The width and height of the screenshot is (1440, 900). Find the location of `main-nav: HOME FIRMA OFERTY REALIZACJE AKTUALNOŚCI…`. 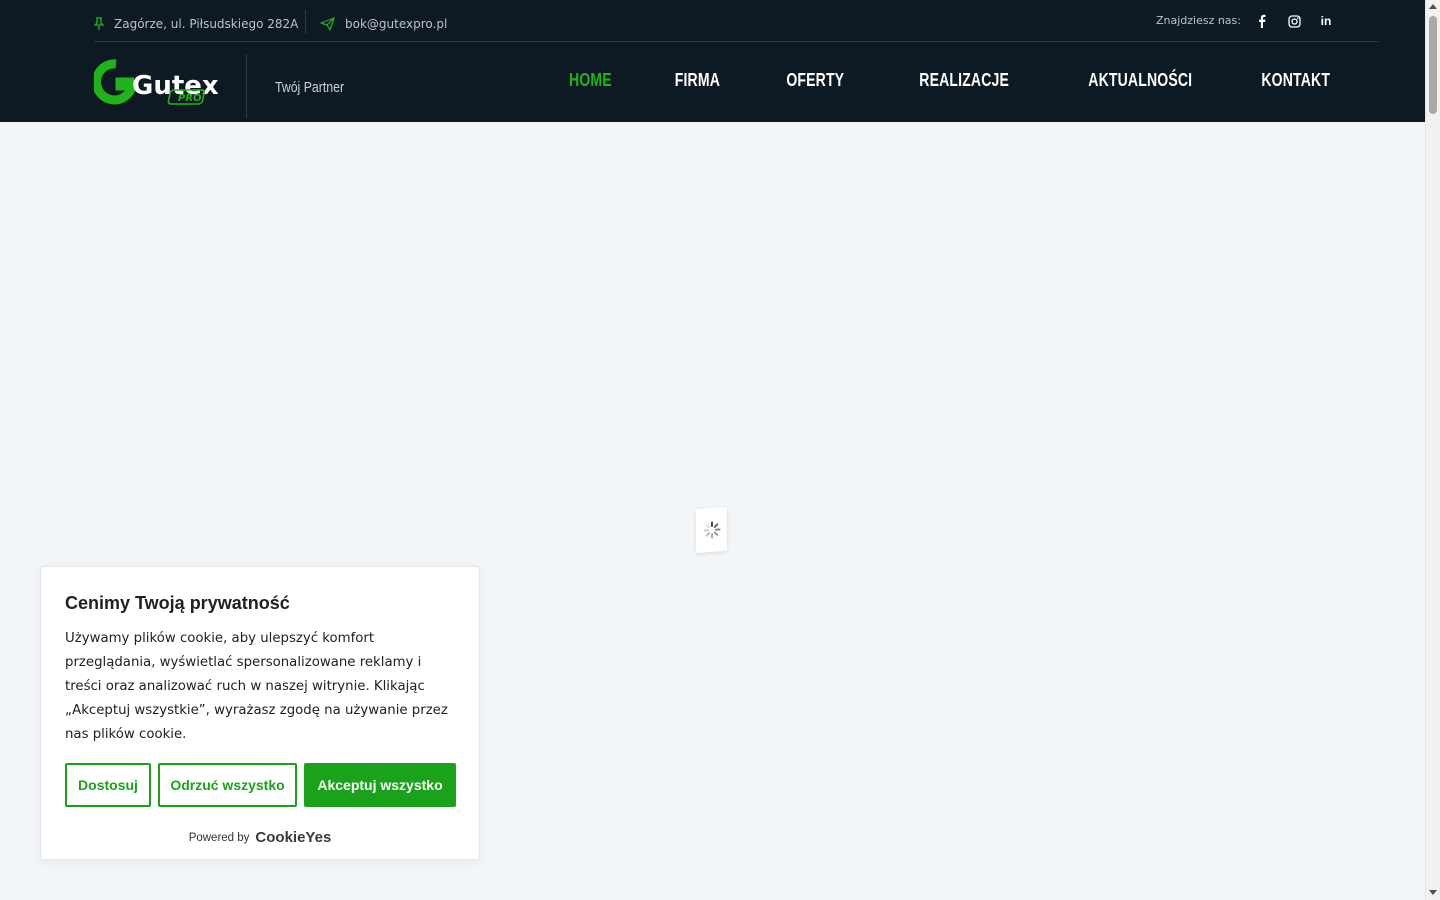

main-nav: HOME FIRMA OFERTY REALIZACJE AKTUALNOŚCI… is located at coordinates (918, 80).